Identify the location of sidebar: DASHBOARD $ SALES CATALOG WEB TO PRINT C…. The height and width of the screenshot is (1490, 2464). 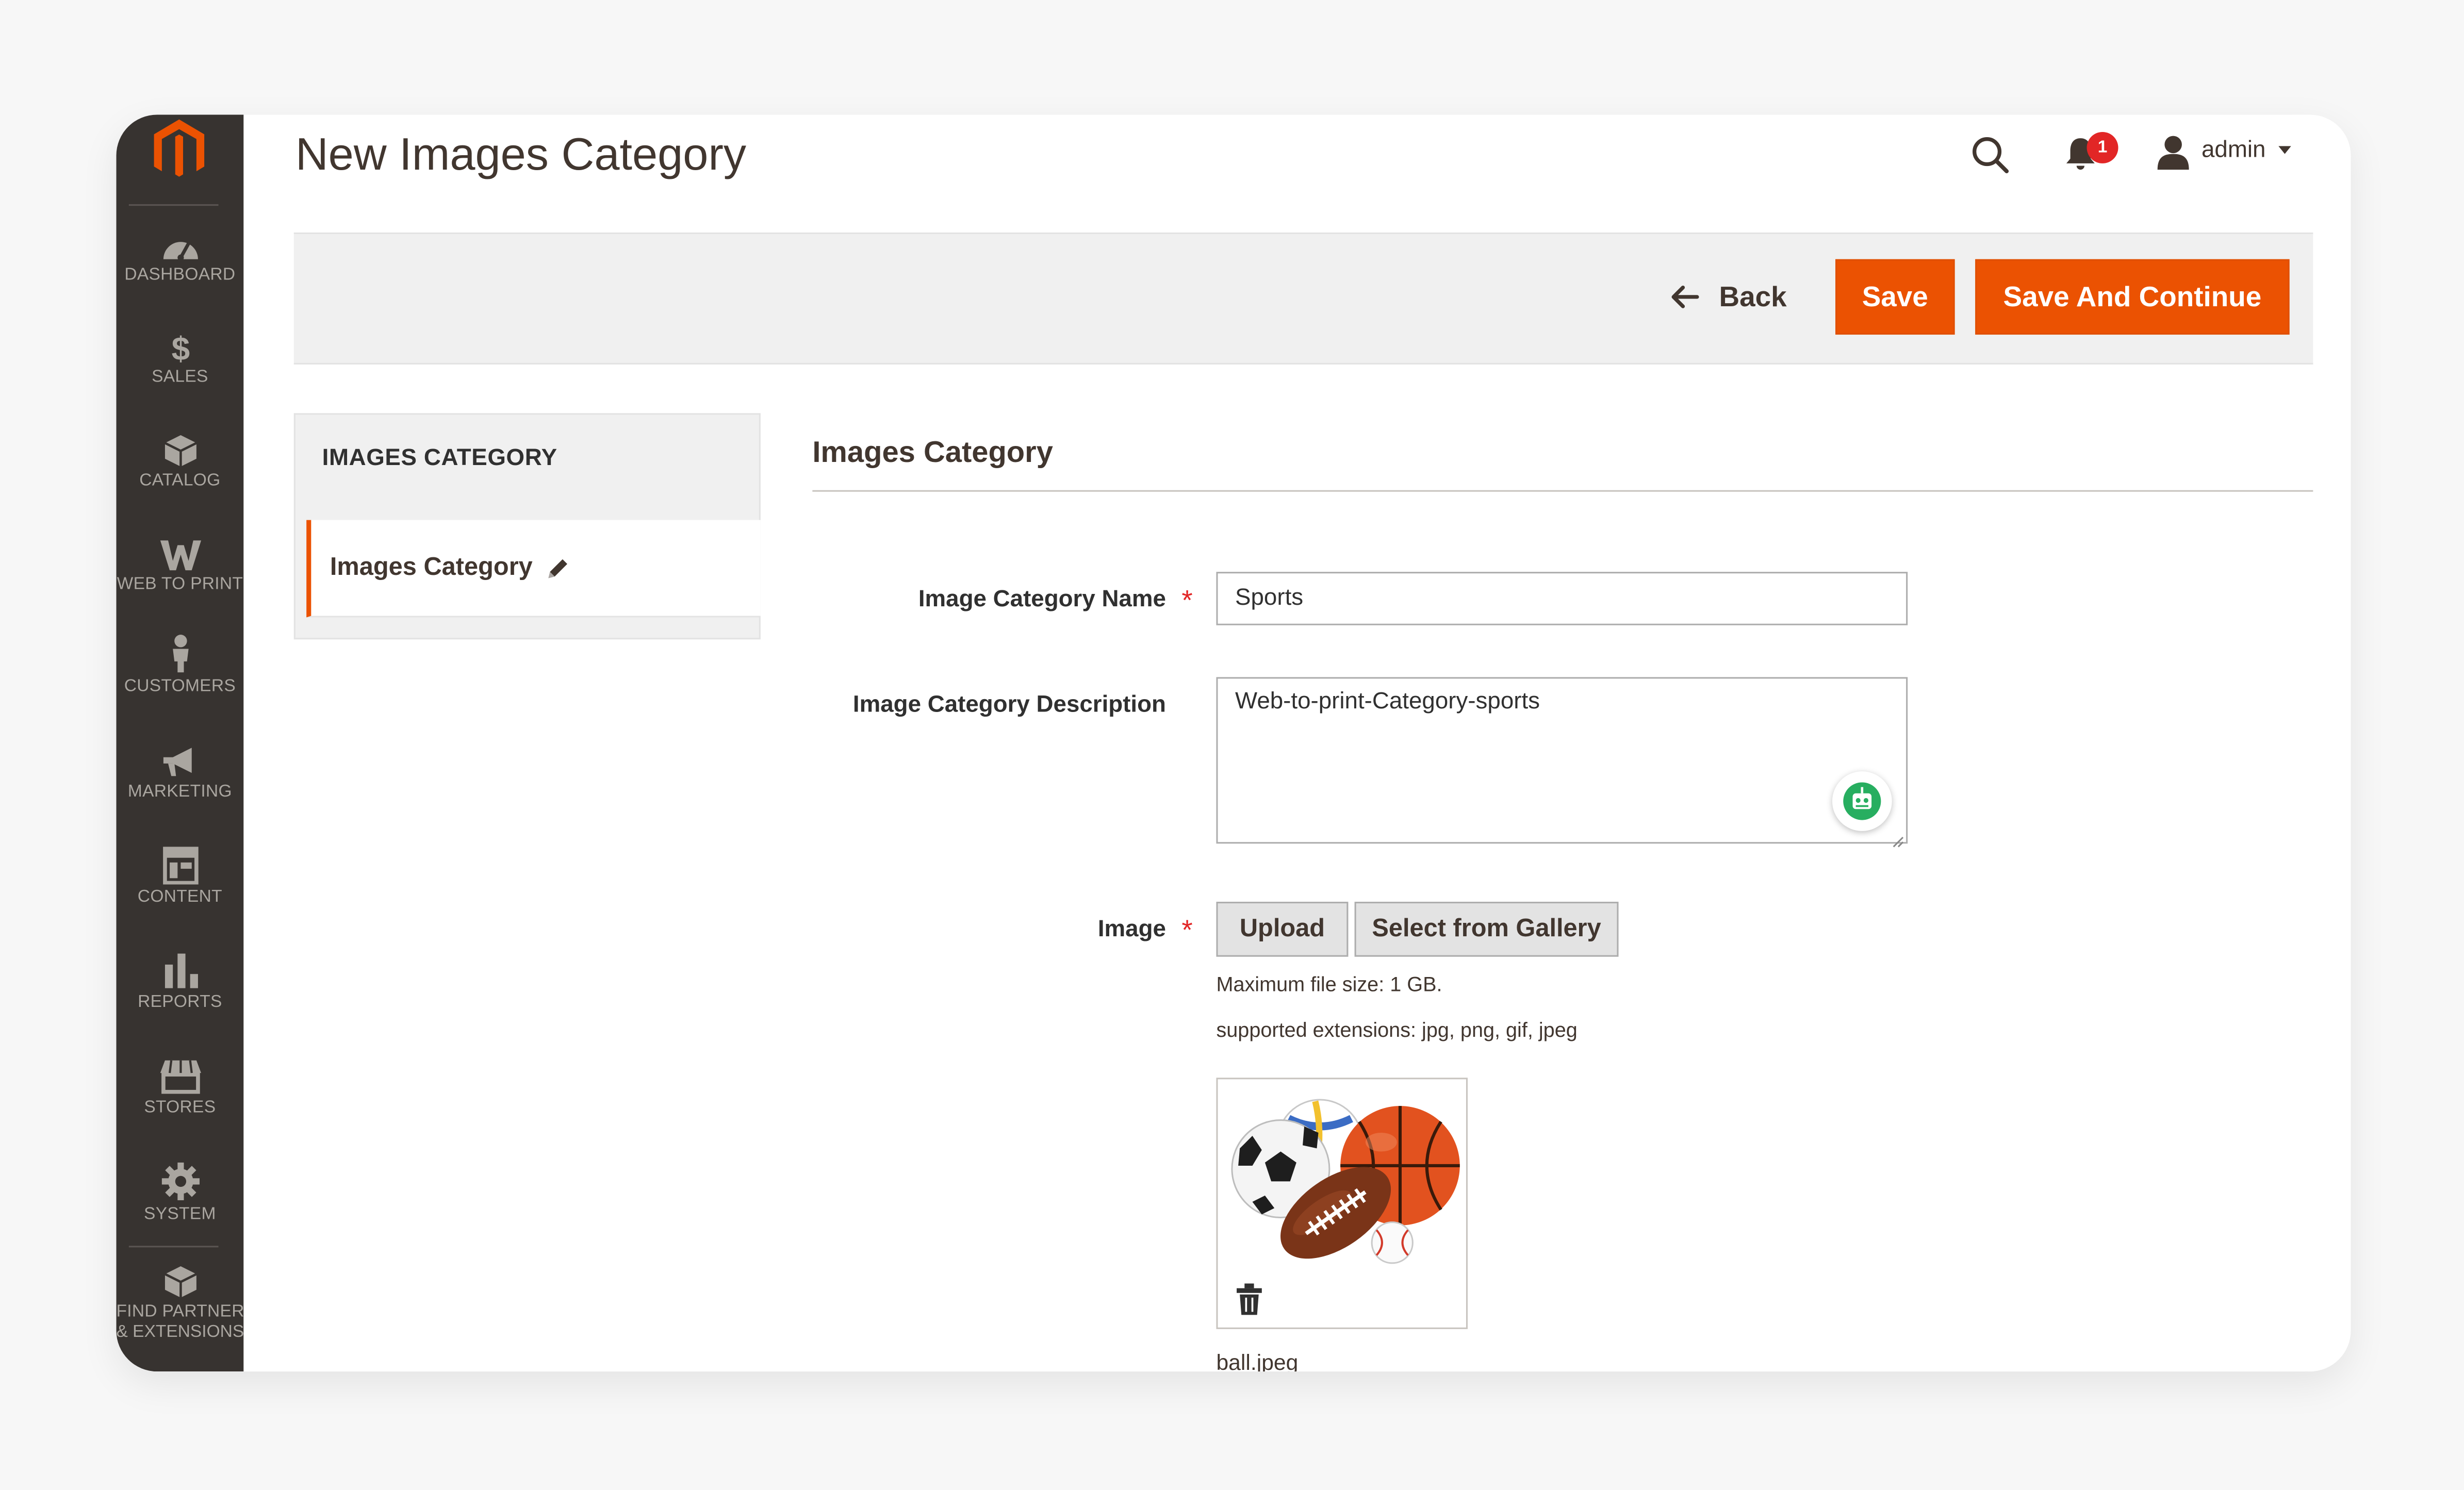
(180, 743).